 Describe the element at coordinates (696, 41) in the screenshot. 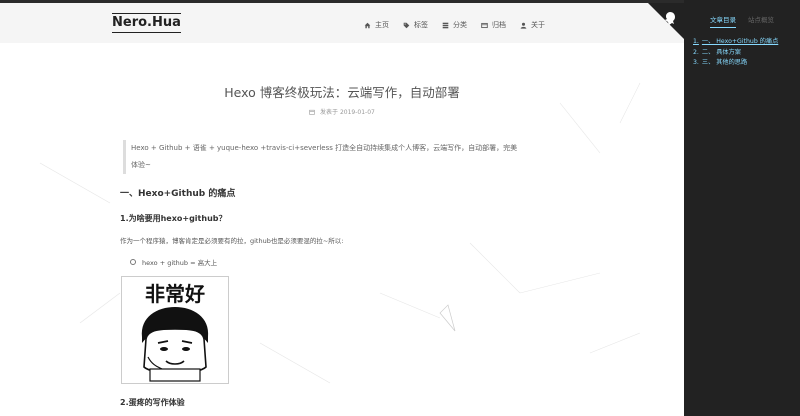

I see `toc-num: 1.` at that location.